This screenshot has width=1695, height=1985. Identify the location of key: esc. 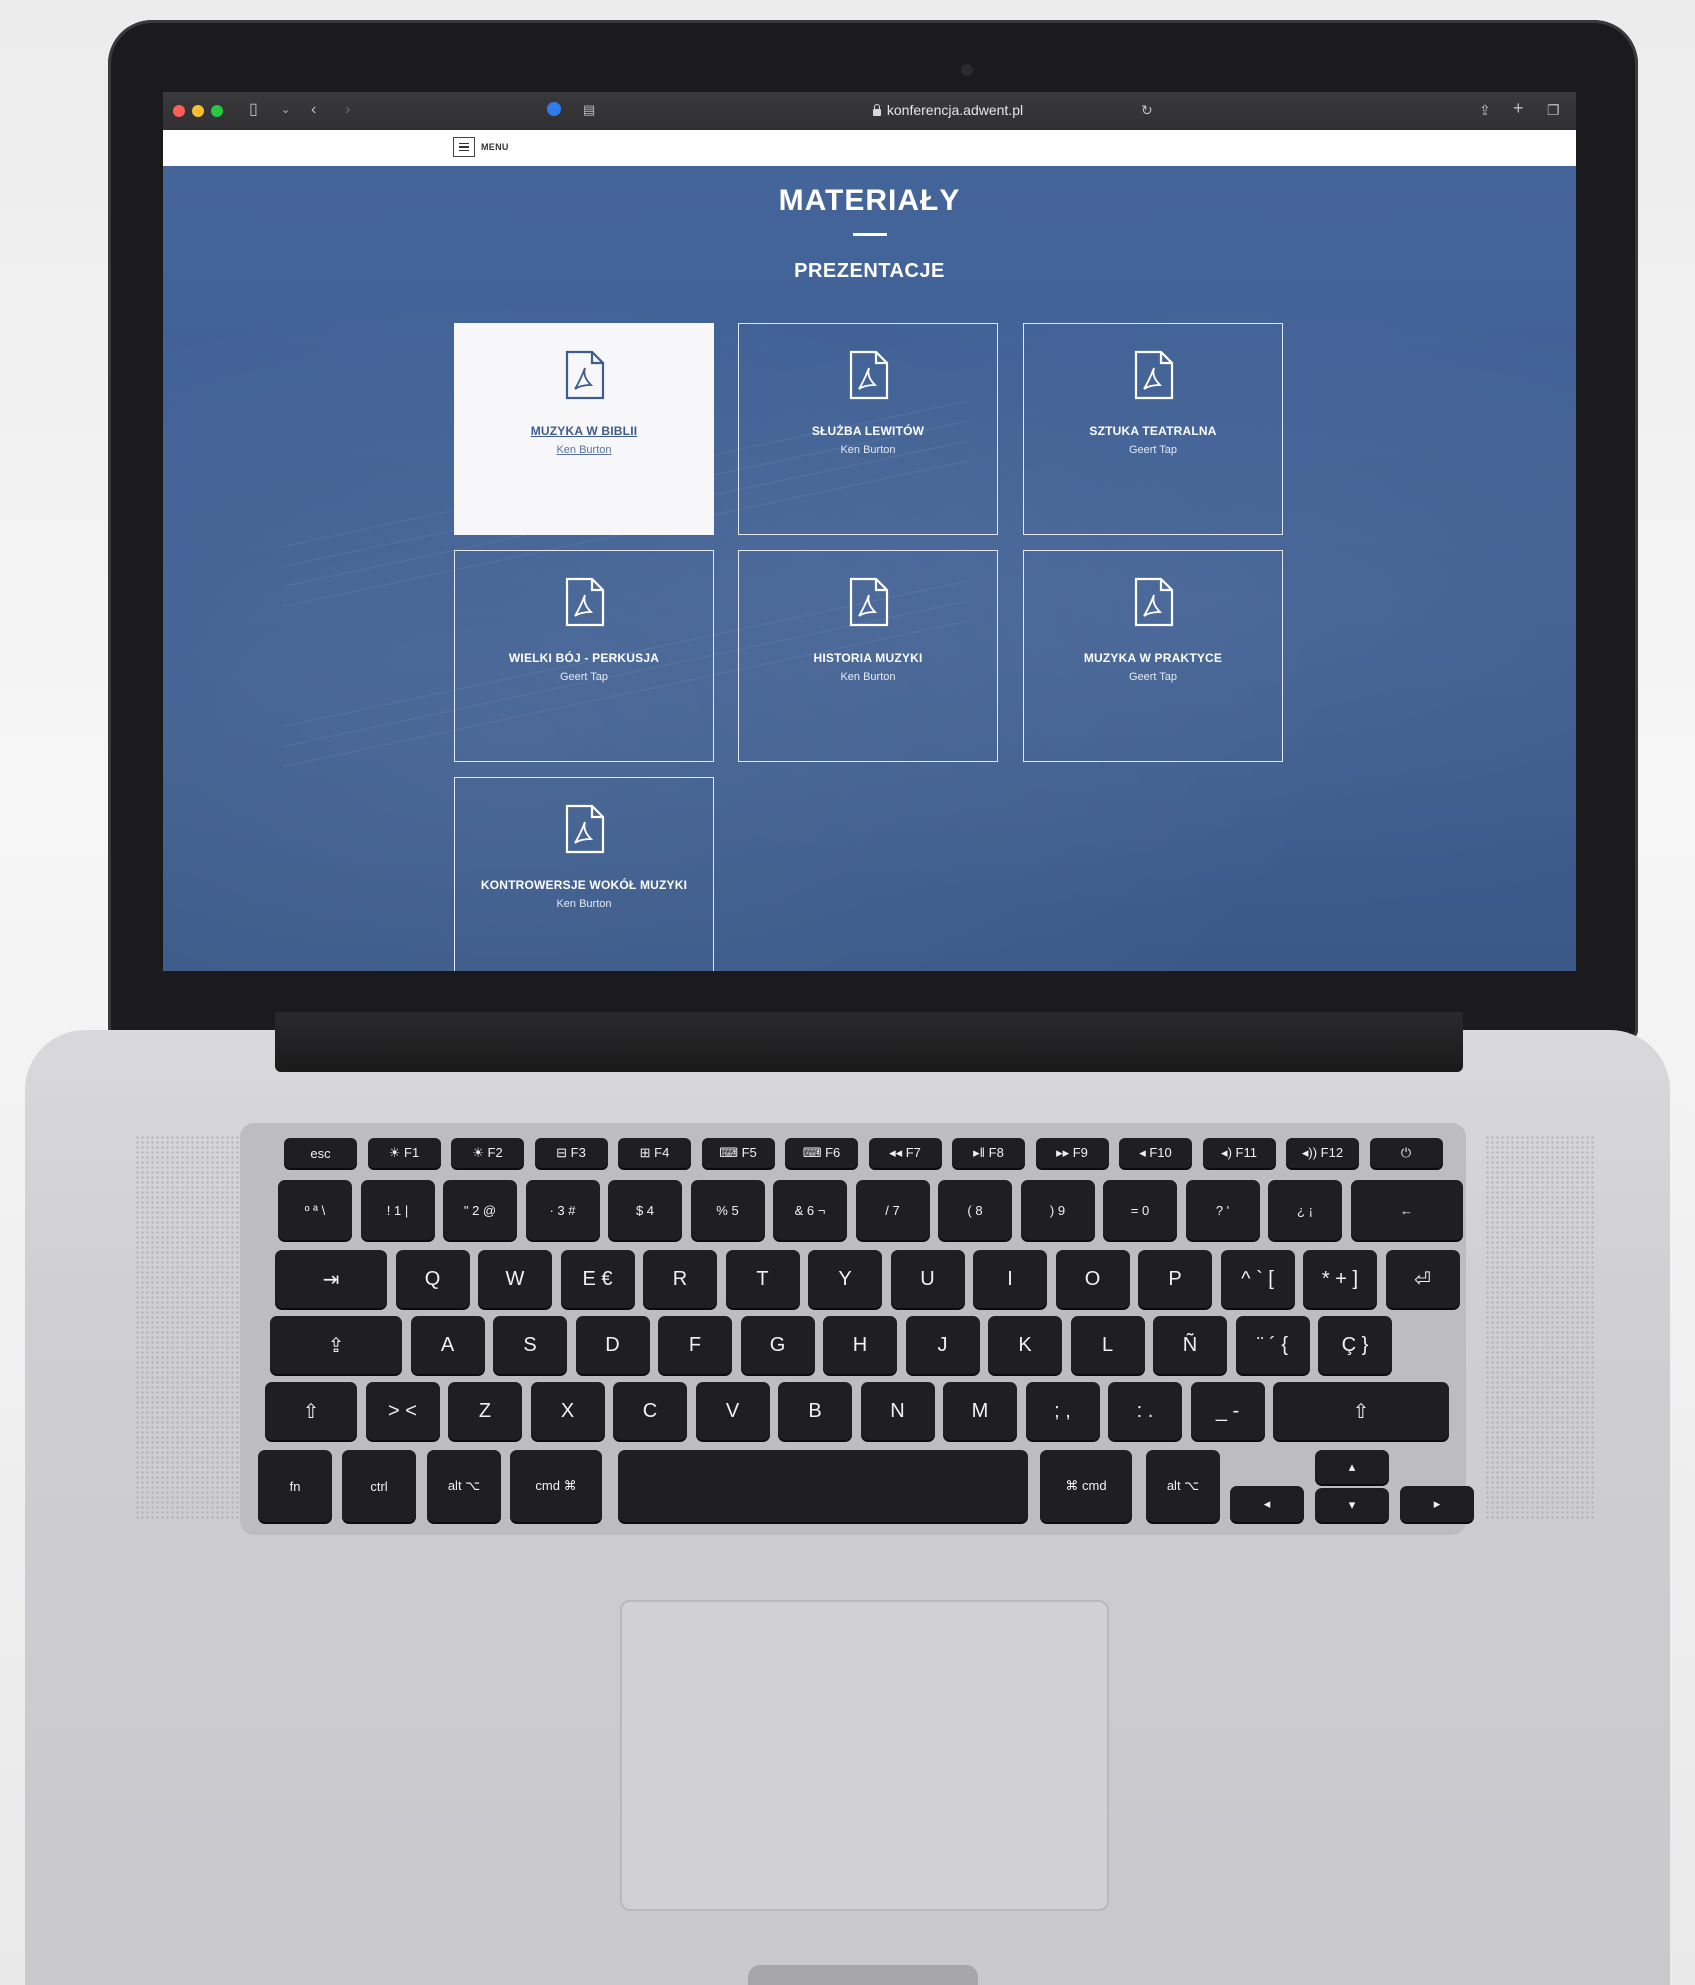
(320, 1153).